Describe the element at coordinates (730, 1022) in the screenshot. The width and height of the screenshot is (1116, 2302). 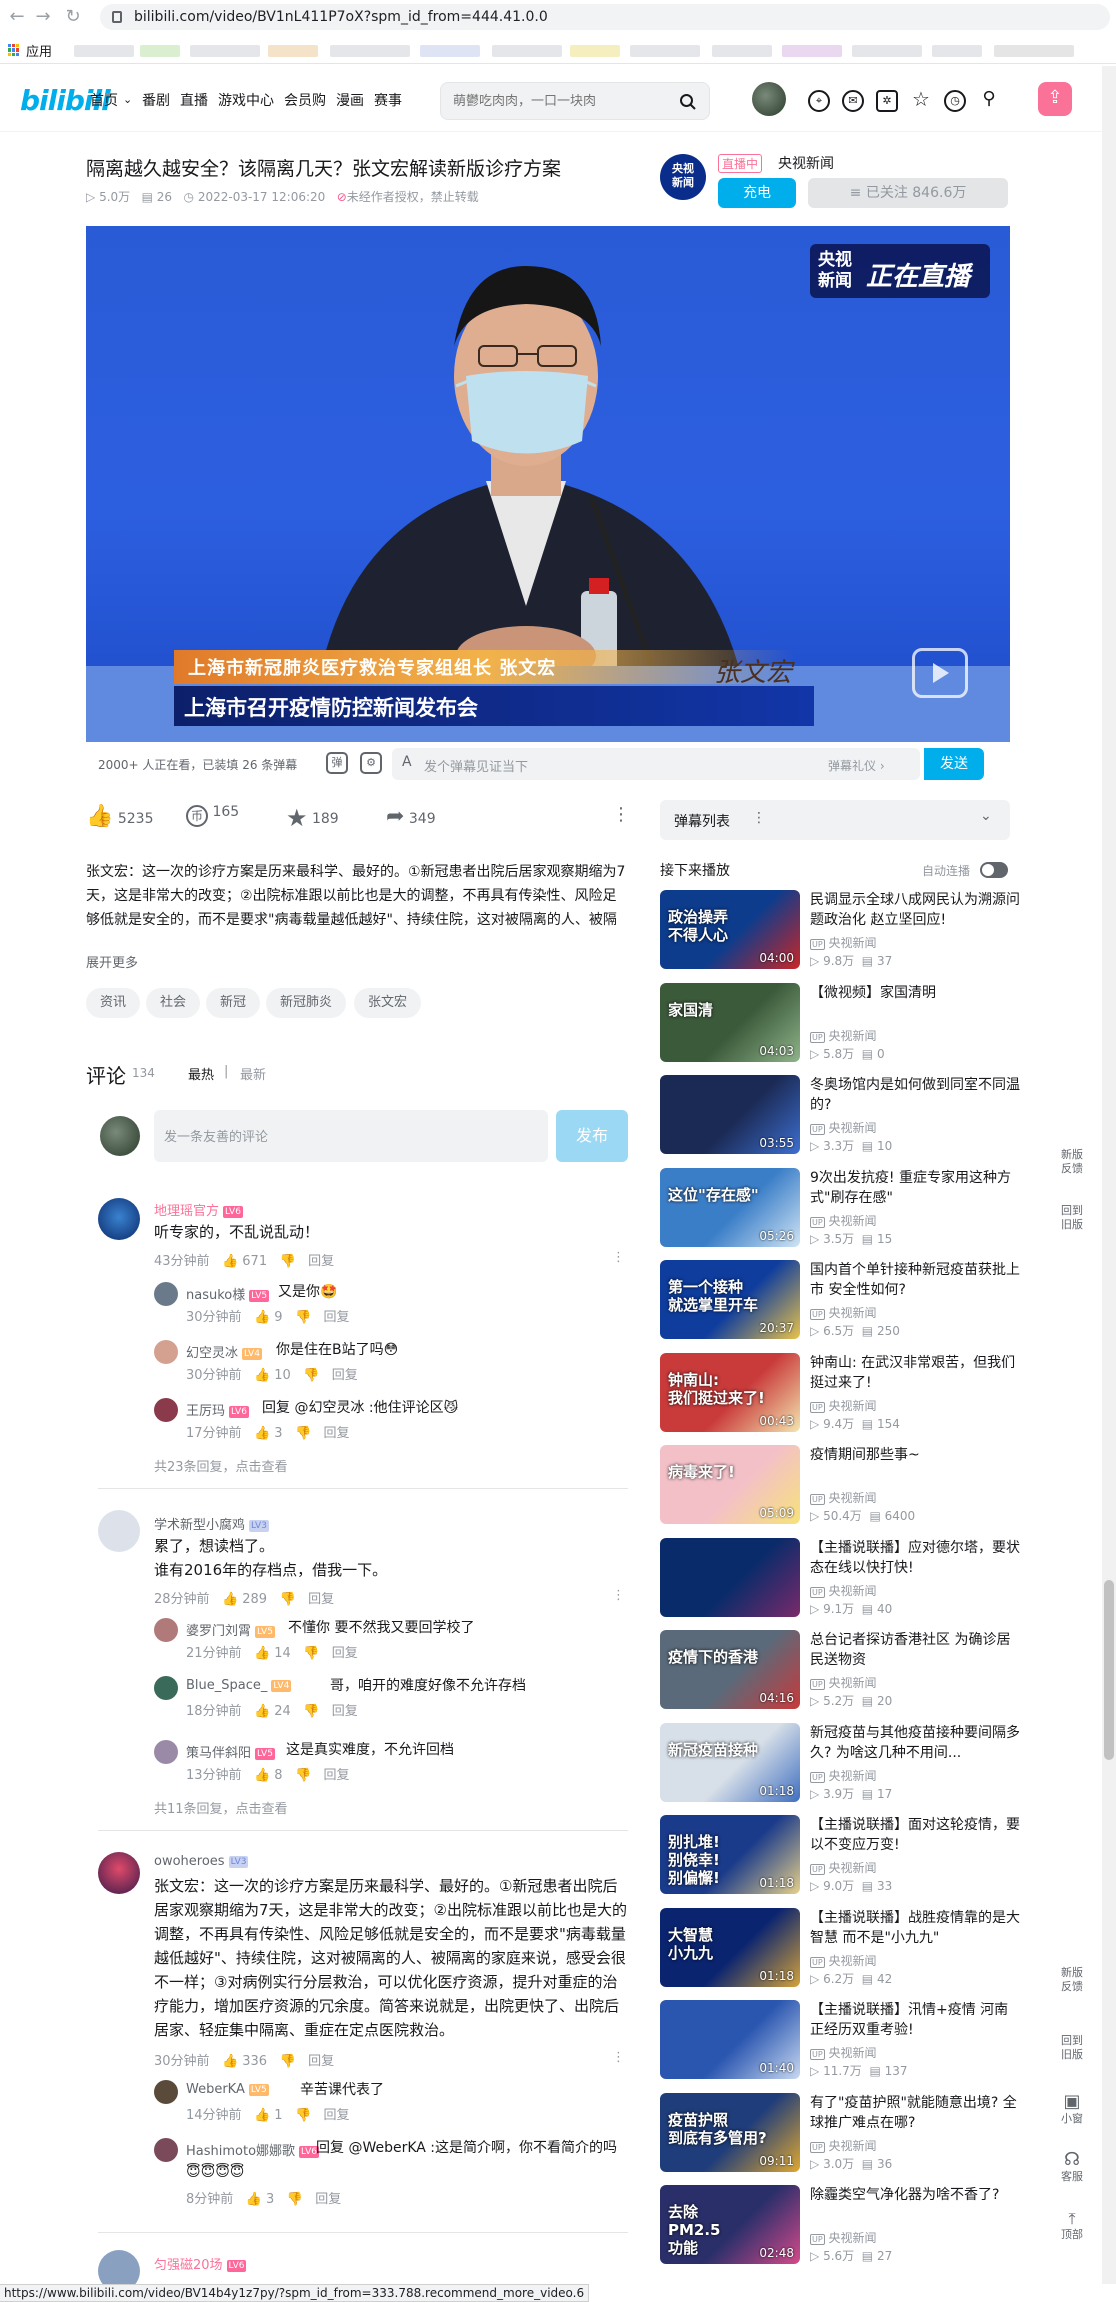
I see `video-thumbnail: 家国清 04:03` at that location.